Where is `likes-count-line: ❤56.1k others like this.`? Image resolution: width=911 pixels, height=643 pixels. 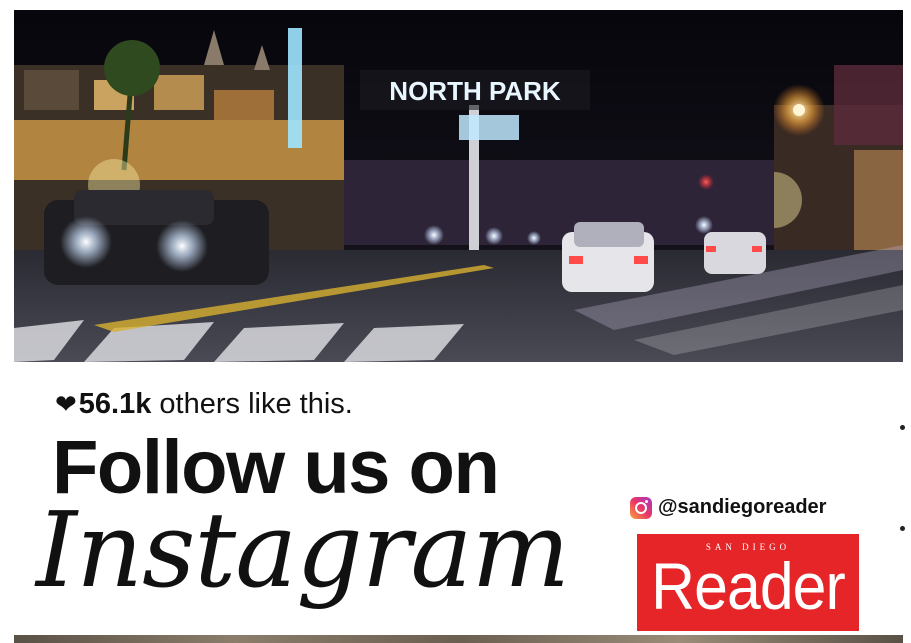 likes-count-line: ❤56.1k others like this. is located at coordinates (204, 404).